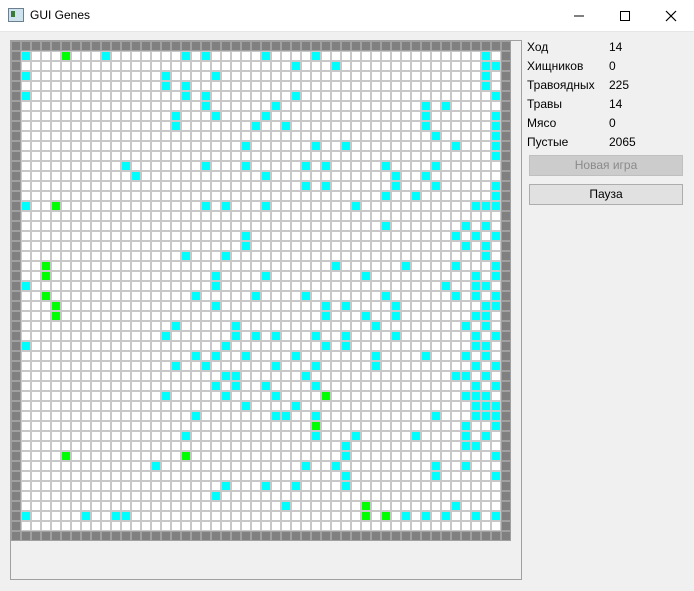 This screenshot has width=694, height=591. I want to click on grass-cell, so click(46, 266).